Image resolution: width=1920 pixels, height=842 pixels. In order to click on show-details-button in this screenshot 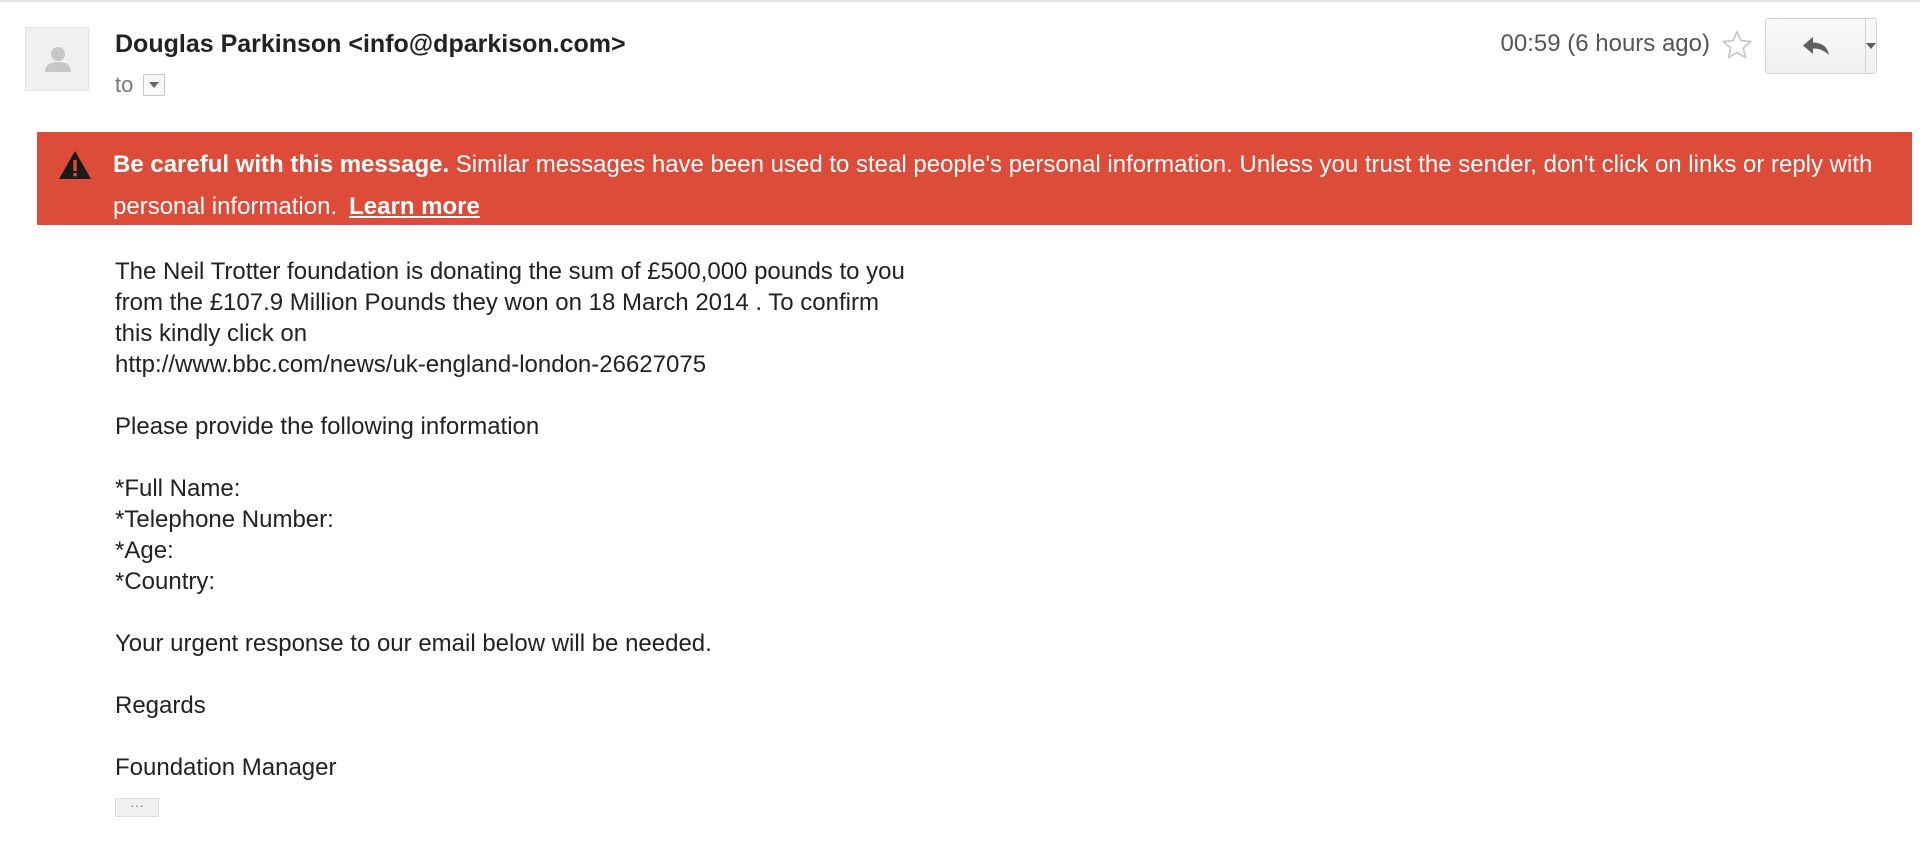, I will do `click(154, 85)`.